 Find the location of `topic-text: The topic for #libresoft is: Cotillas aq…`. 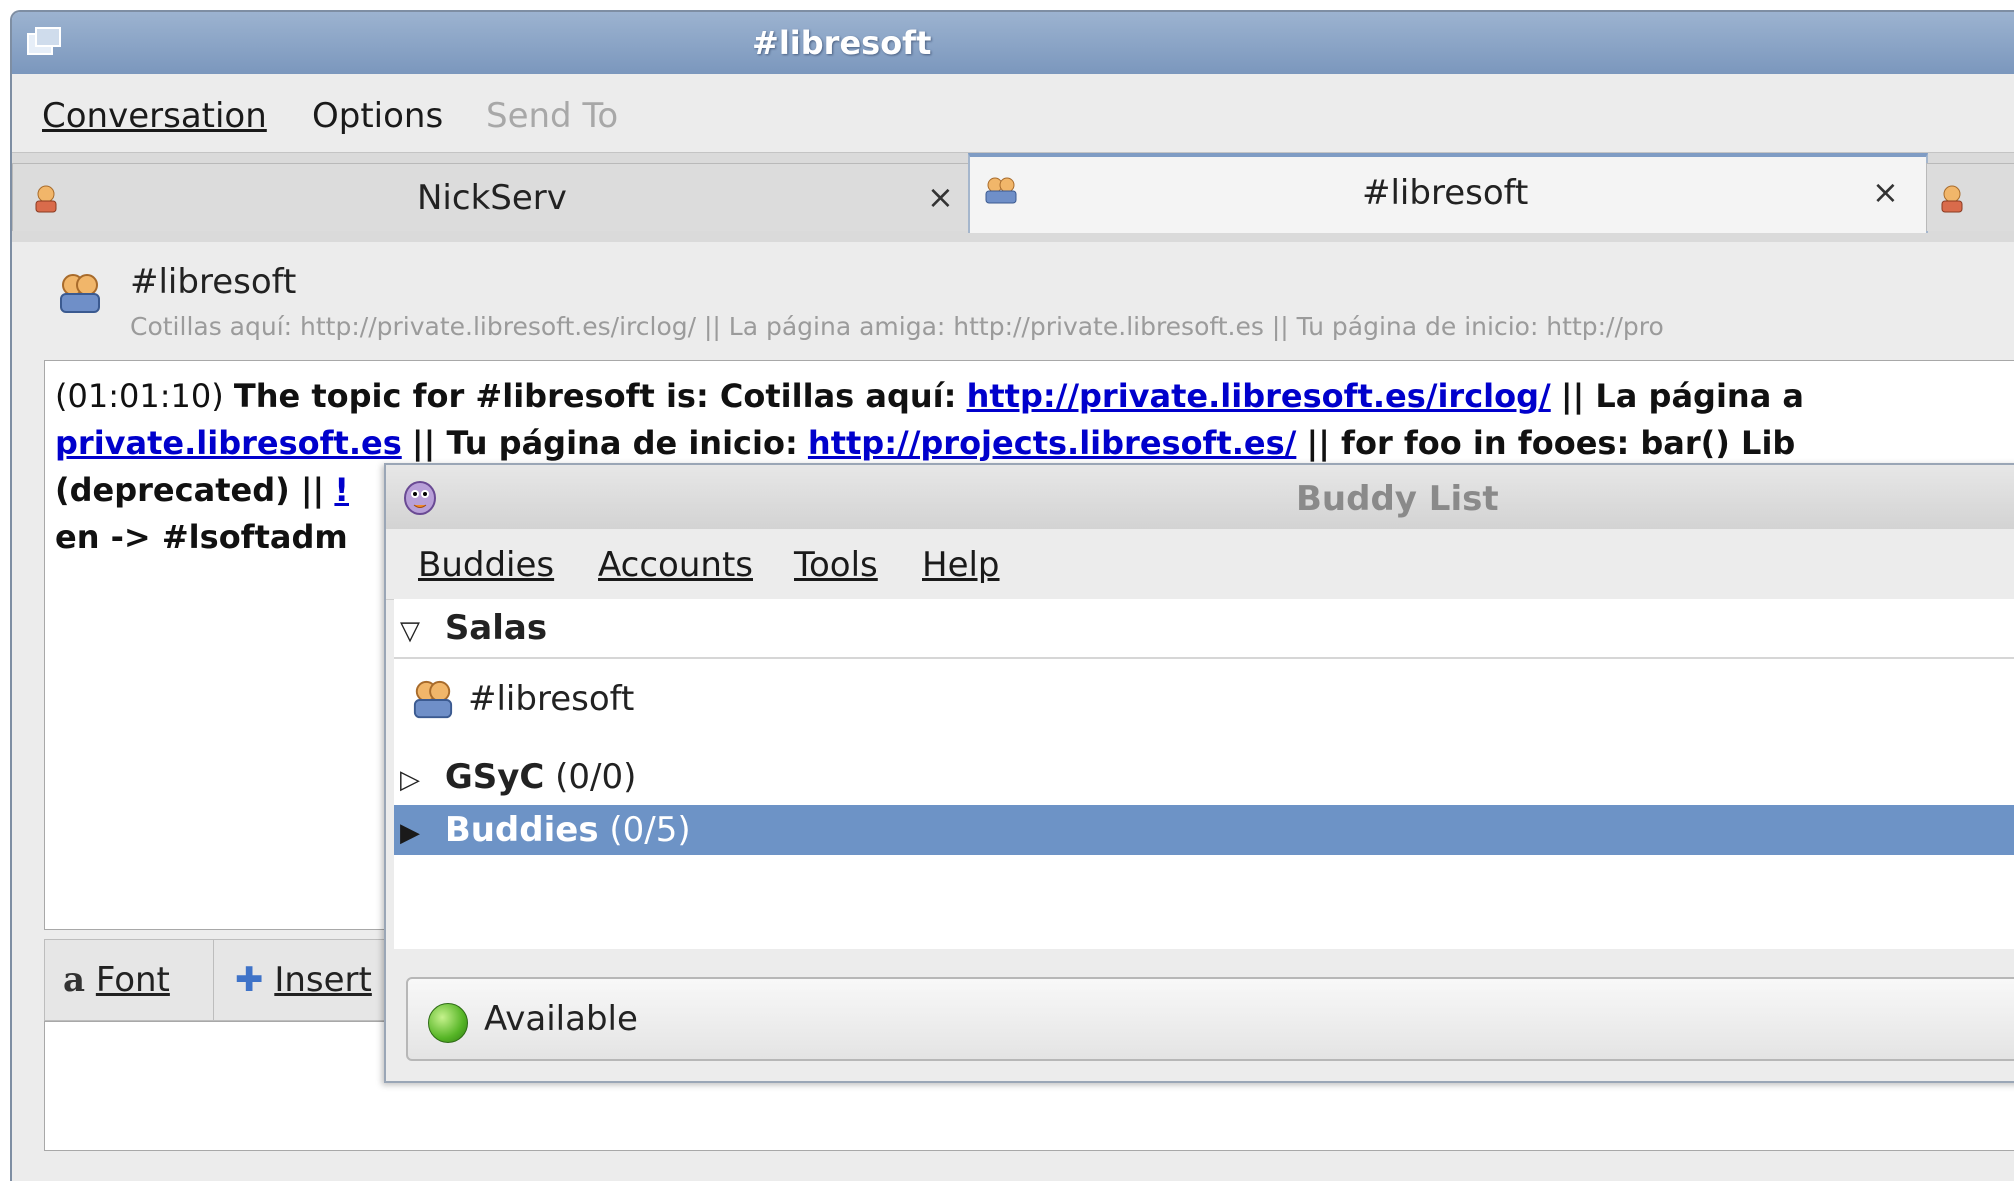

topic-text: The topic for #libresoft is: Cotillas aq… is located at coordinates (595, 396).